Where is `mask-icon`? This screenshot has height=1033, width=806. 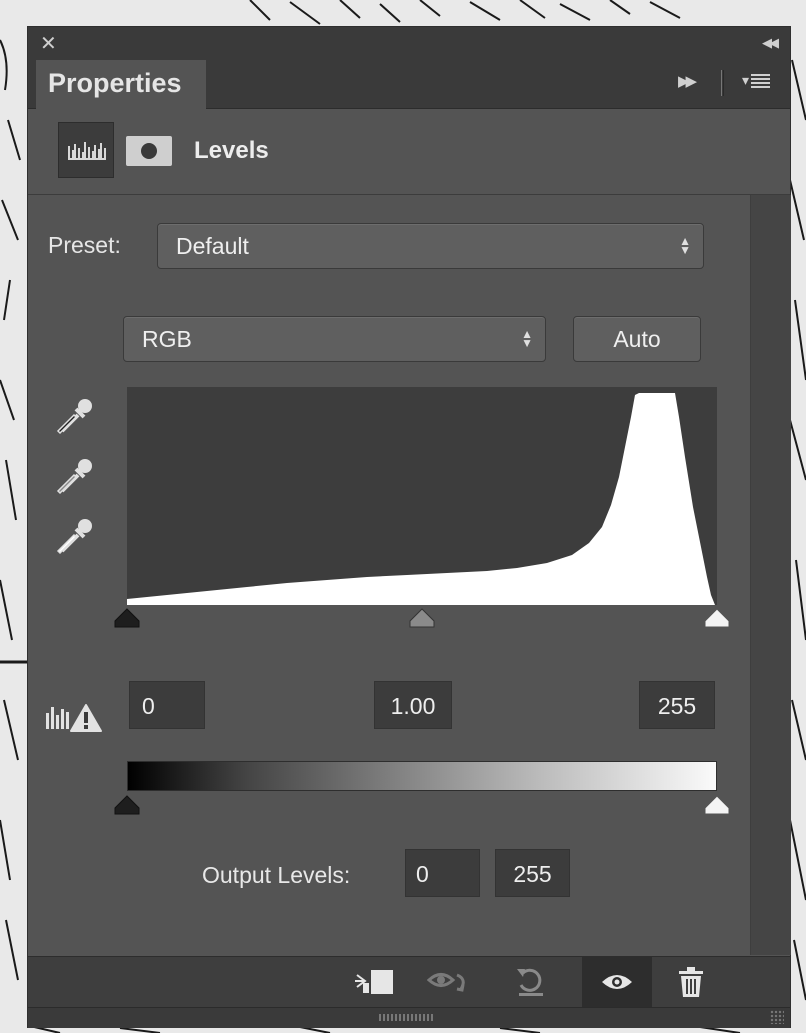
mask-icon is located at coordinates (149, 151).